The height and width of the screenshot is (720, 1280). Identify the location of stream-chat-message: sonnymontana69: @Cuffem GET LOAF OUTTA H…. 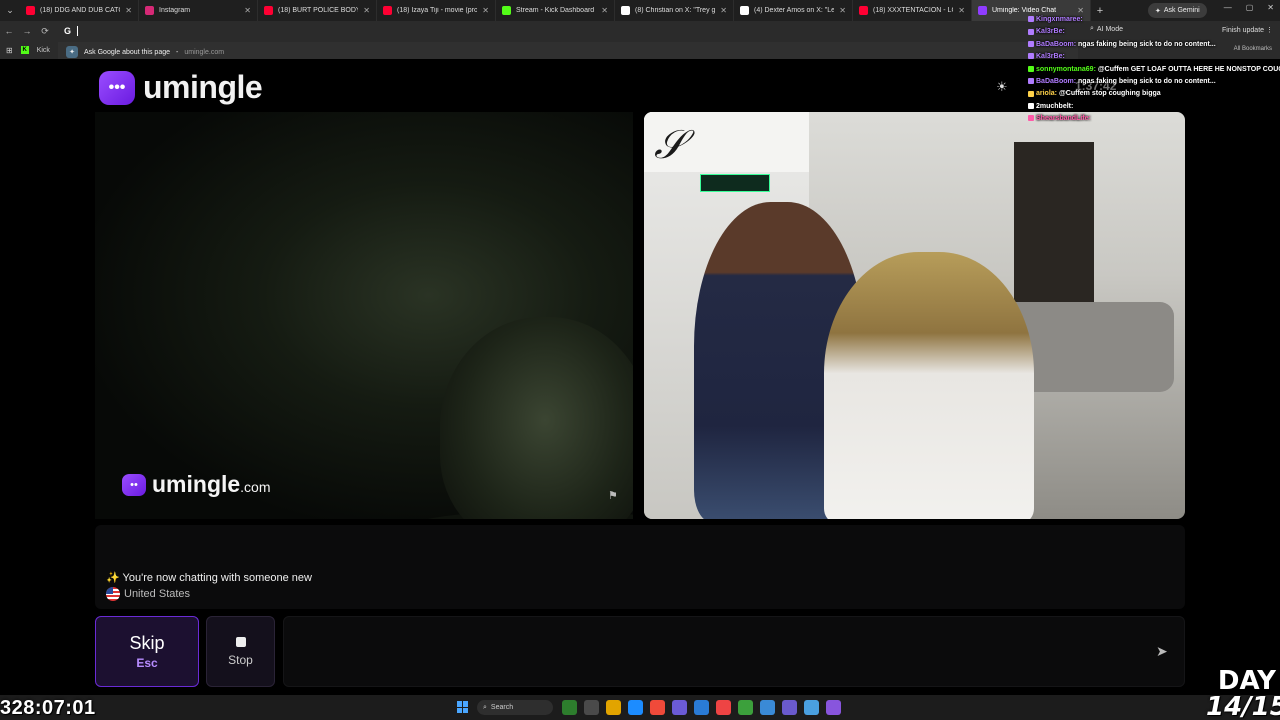
(1154, 70).